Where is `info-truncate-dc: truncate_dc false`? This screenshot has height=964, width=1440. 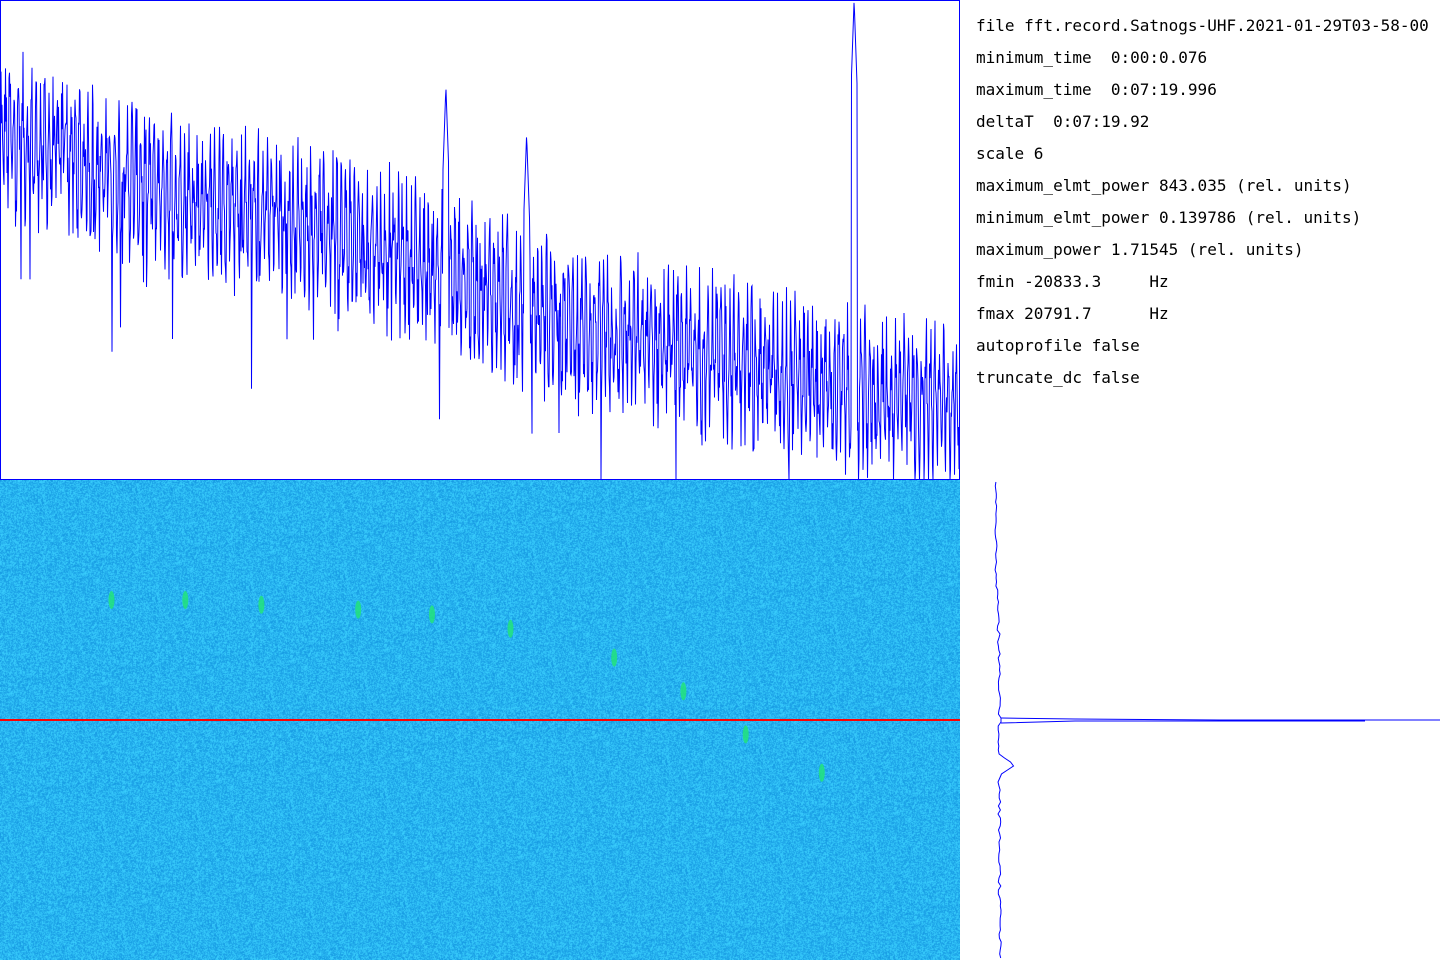
info-truncate-dc: truncate_dc false is located at coordinates (1058, 377).